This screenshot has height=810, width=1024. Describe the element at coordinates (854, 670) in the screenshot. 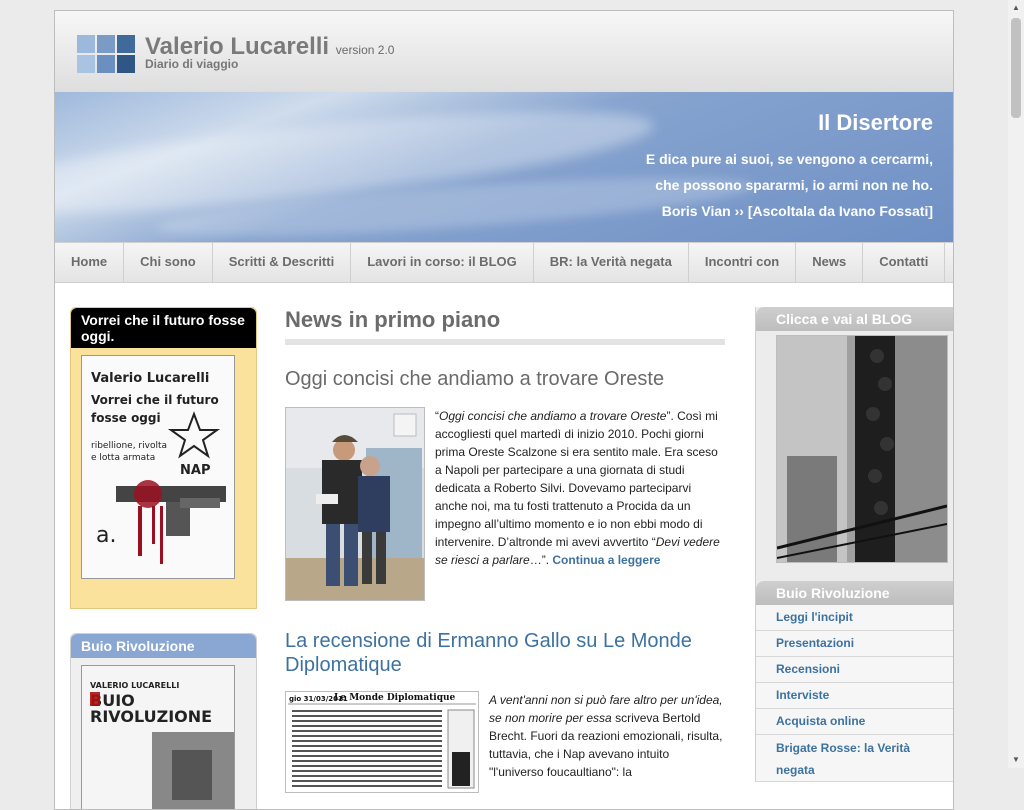

I see `sidebar-link: Recensioni` at that location.